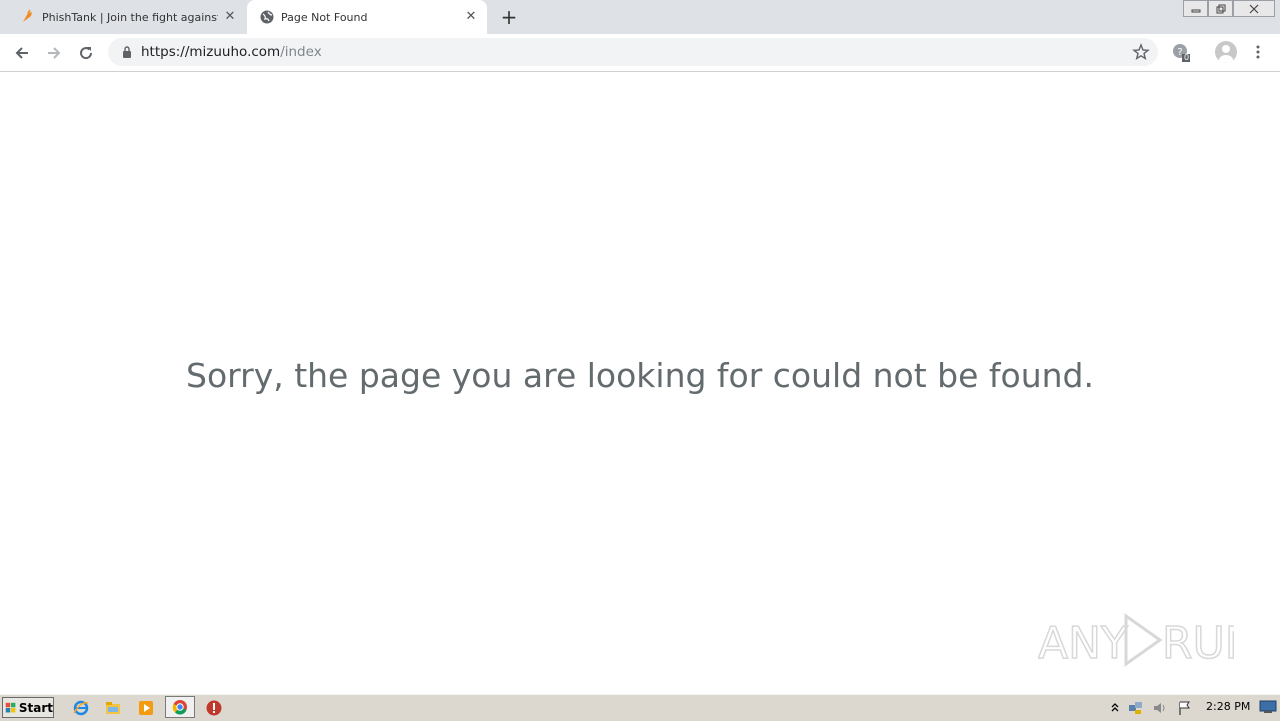  I want to click on person-icon, so click(1226, 54).